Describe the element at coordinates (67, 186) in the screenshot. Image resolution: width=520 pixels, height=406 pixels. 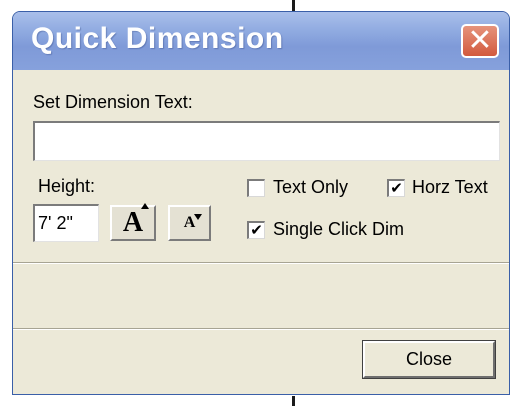
I see `height-label: Height:` at that location.